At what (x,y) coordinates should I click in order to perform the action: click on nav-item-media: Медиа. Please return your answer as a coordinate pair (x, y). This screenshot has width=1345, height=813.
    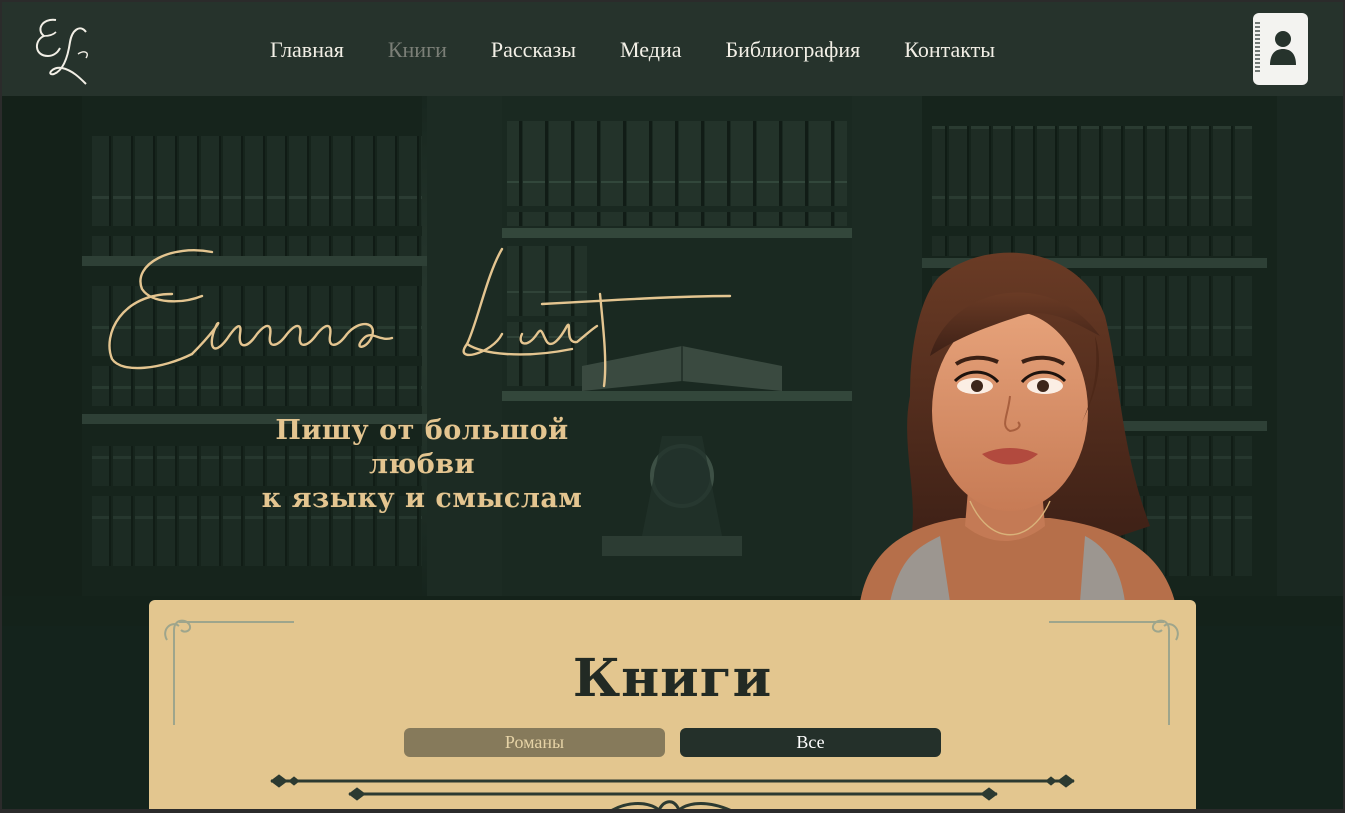
    Looking at the image, I should click on (650, 50).